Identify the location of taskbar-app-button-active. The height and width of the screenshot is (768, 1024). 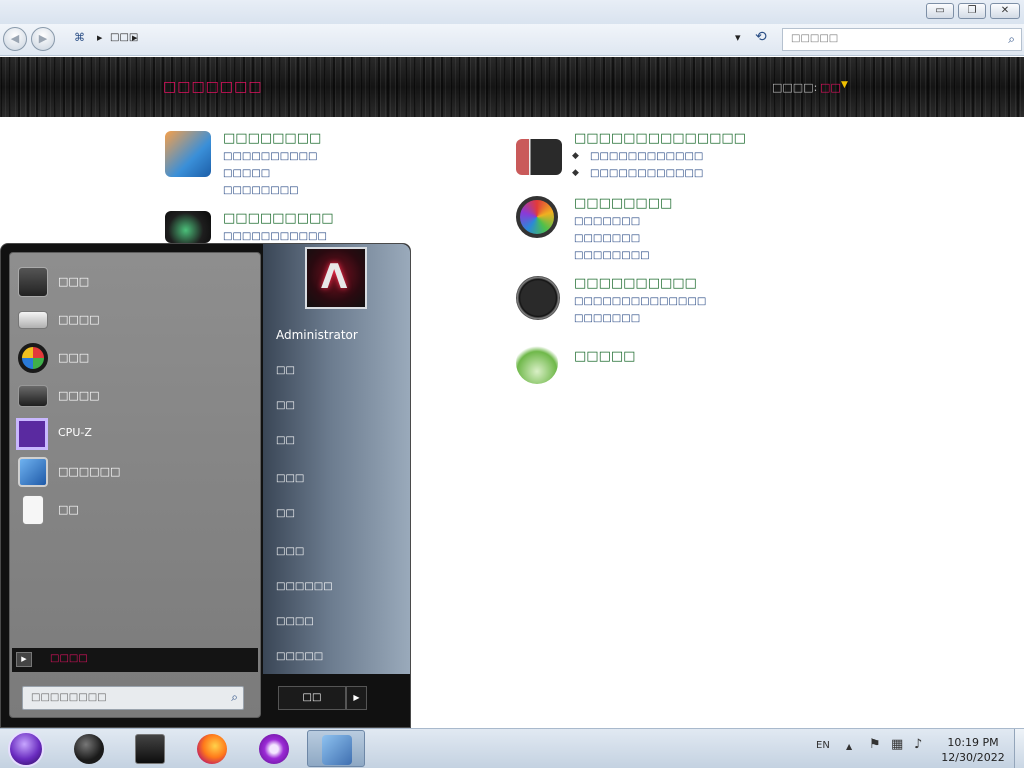
(336, 748).